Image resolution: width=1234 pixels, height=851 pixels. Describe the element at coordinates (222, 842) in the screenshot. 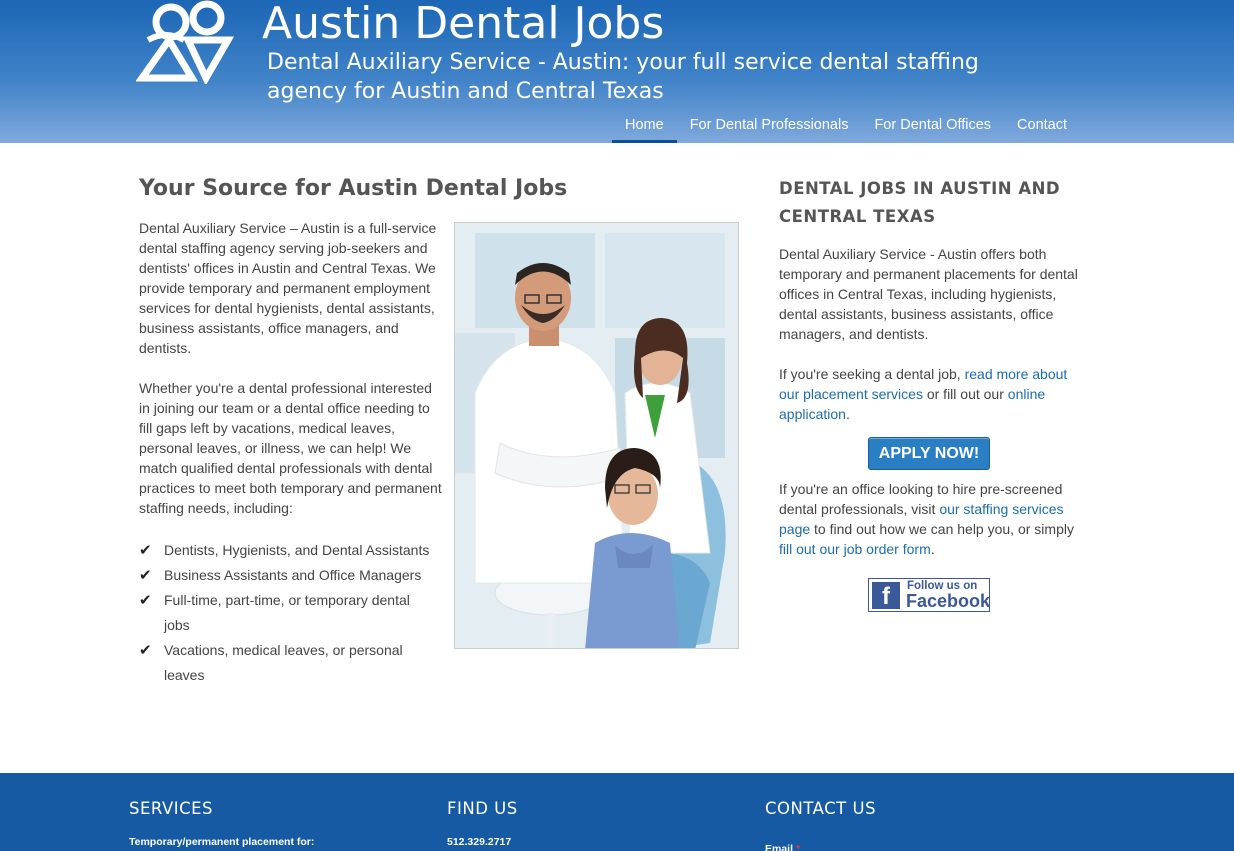

I see `footer-services-text: Temporary/permanent placement for:` at that location.